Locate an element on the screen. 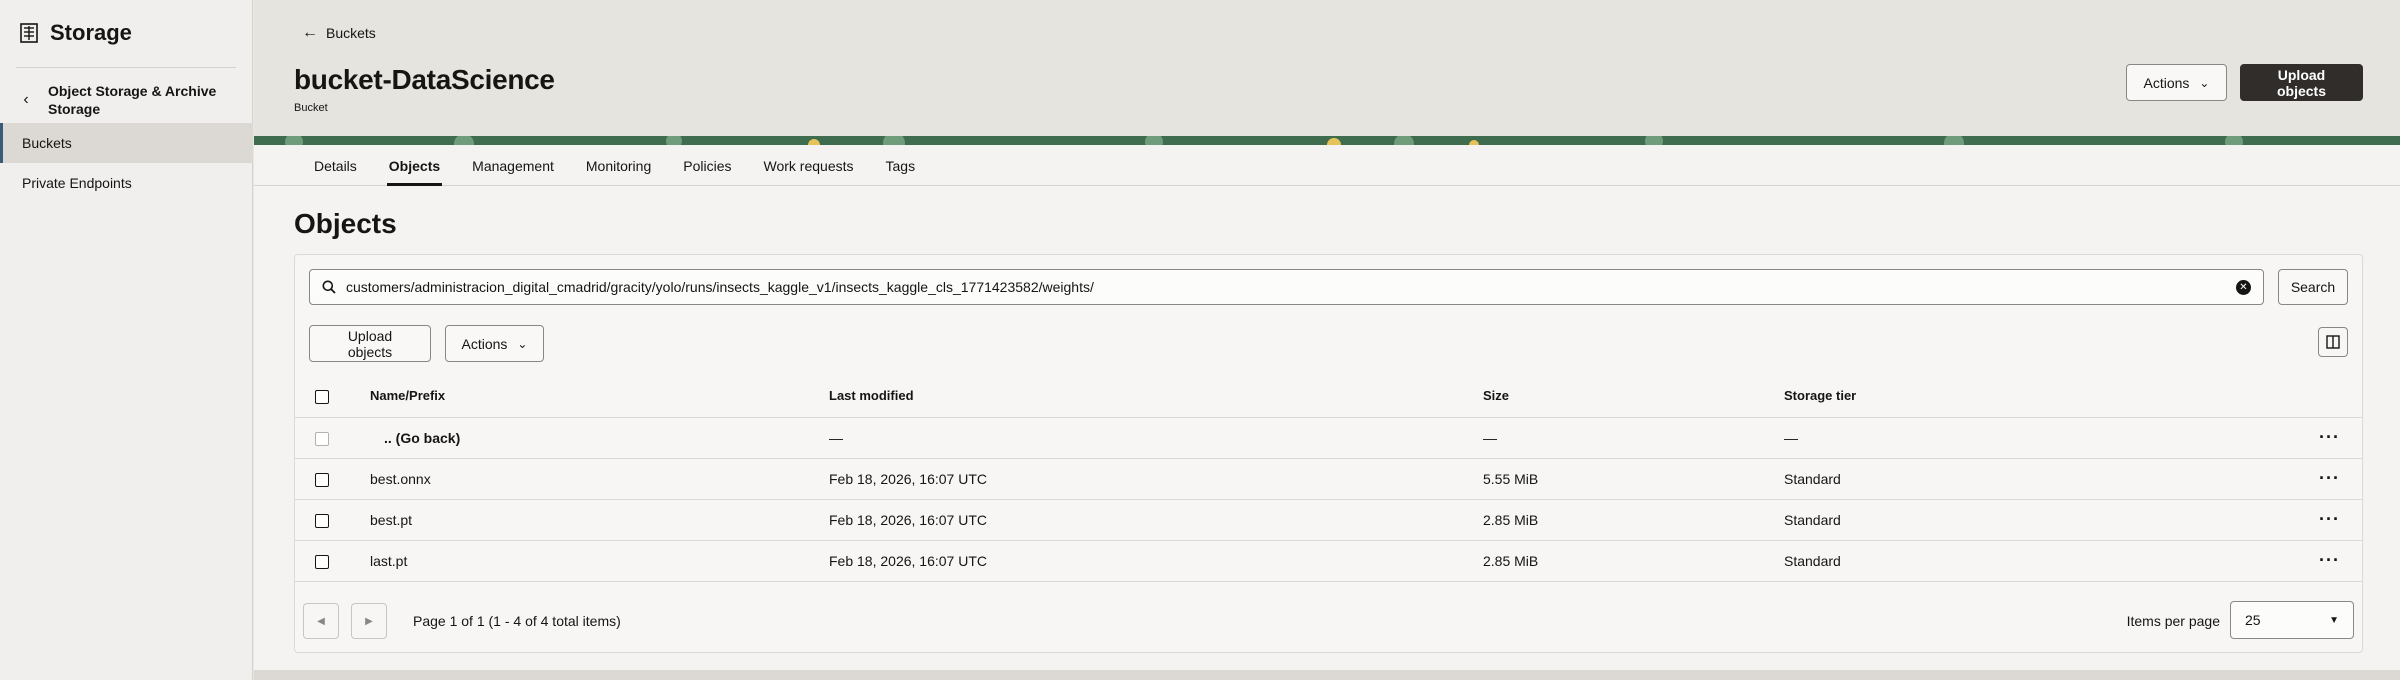 The height and width of the screenshot is (680, 2400). clear-icon: ✕ is located at coordinates (2243, 287).